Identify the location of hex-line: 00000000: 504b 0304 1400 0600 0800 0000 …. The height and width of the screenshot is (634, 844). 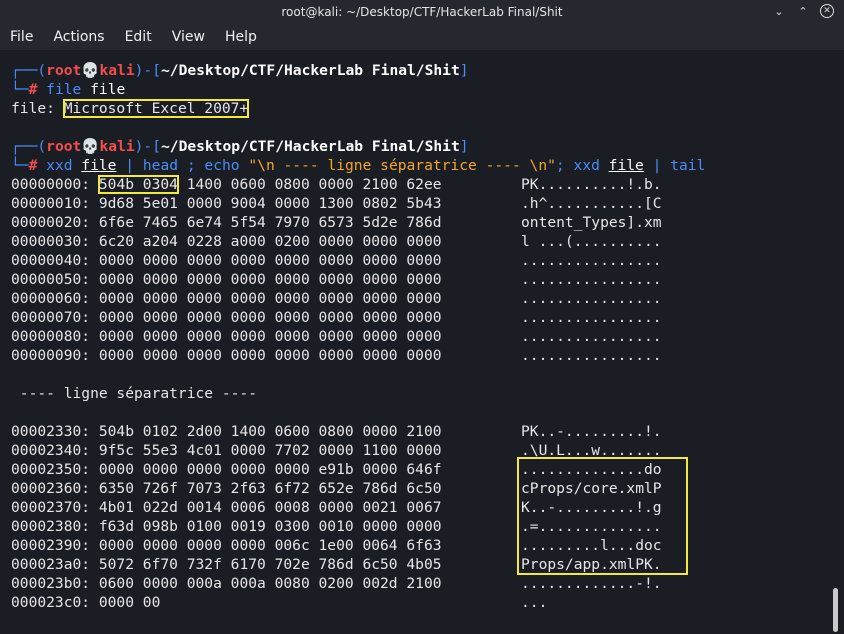
(226, 184).